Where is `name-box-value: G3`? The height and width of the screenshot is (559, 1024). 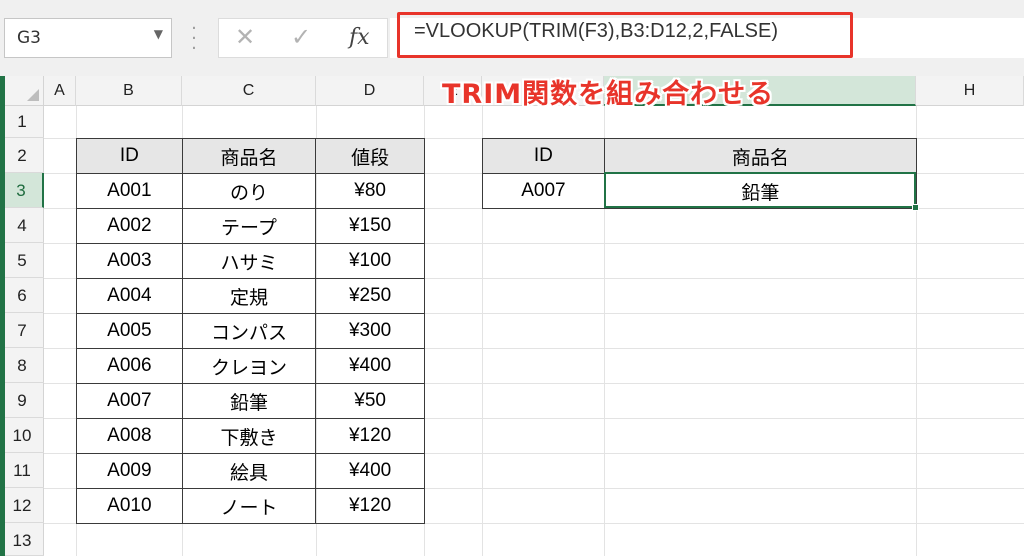 name-box-value: G3 is located at coordinates (29, 38).